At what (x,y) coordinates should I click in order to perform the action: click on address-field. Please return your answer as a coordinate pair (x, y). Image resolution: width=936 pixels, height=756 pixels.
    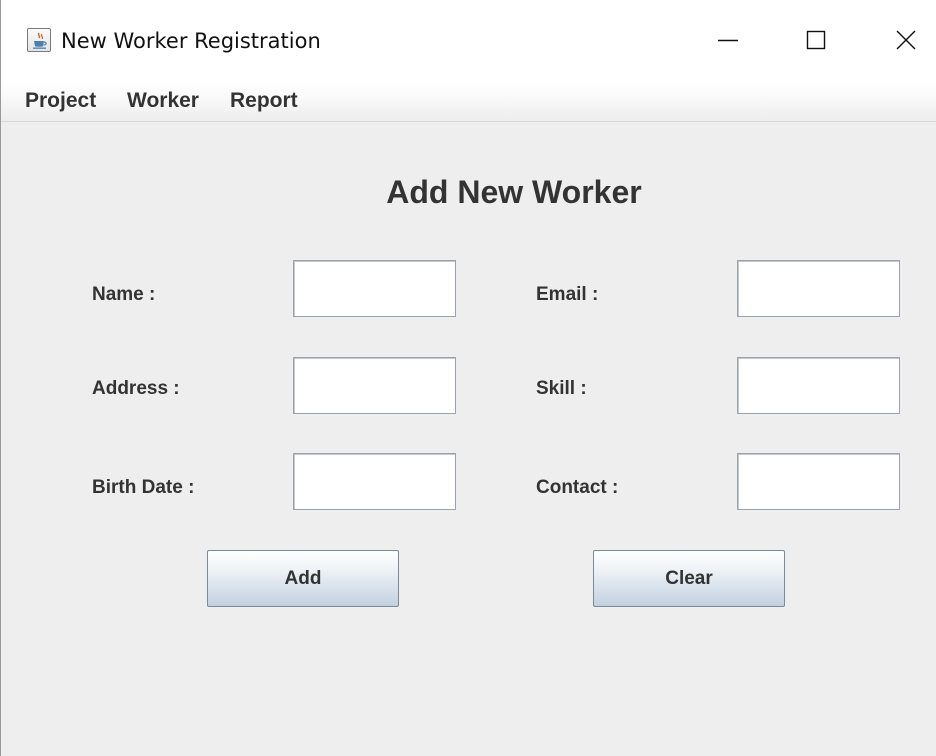
    Looking at the image, I should click on (374, 385).